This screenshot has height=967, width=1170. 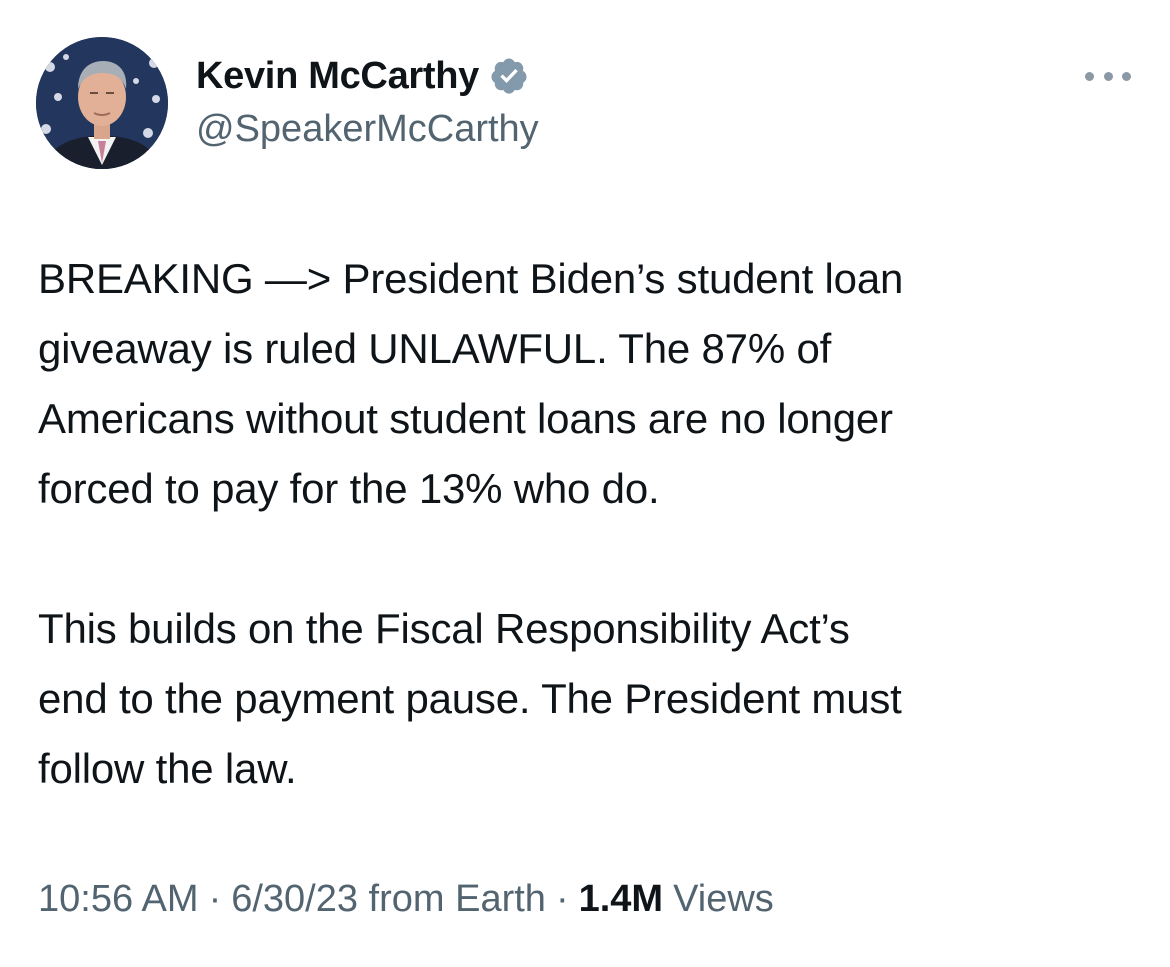 What do you see at coordinates (435, 348) in the screenshot?
I see `tweet-line: giveaway is ruled UNLAWFUL. The 87% of` at bounding box center [435, 348].